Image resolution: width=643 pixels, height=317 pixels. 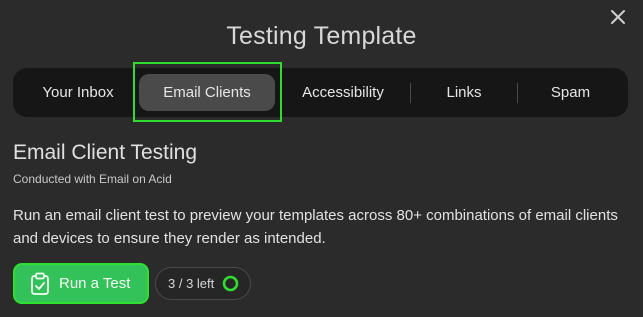 What do you see at coordinates (343, 92) in the screenshot?
I see `tab-accessibility: Accessibility` at bounding box center [343, 92].